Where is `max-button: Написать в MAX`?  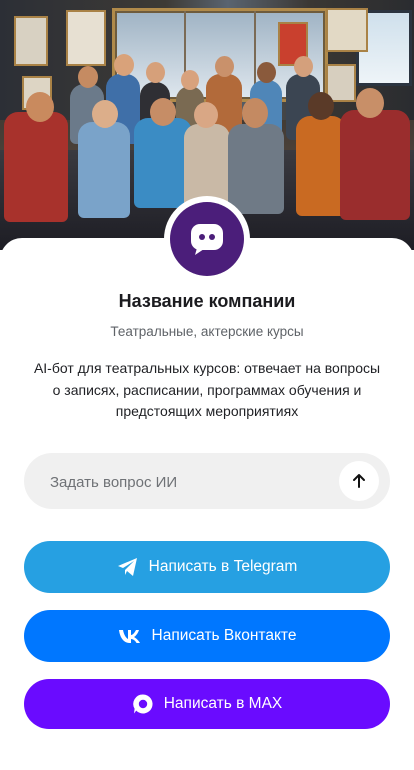
max-button: Написать в MAX is located at coordinates (207, 704).